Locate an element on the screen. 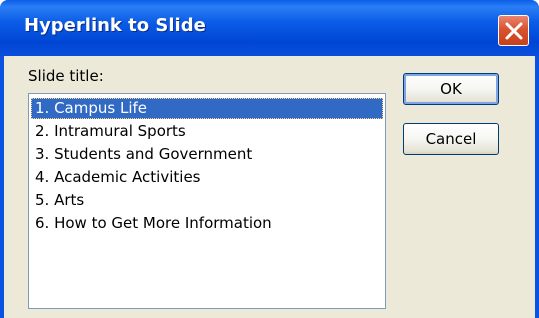 This screenshot has height=318, width=539. cancel-button: Cancel is located at coordinates (451, 139).